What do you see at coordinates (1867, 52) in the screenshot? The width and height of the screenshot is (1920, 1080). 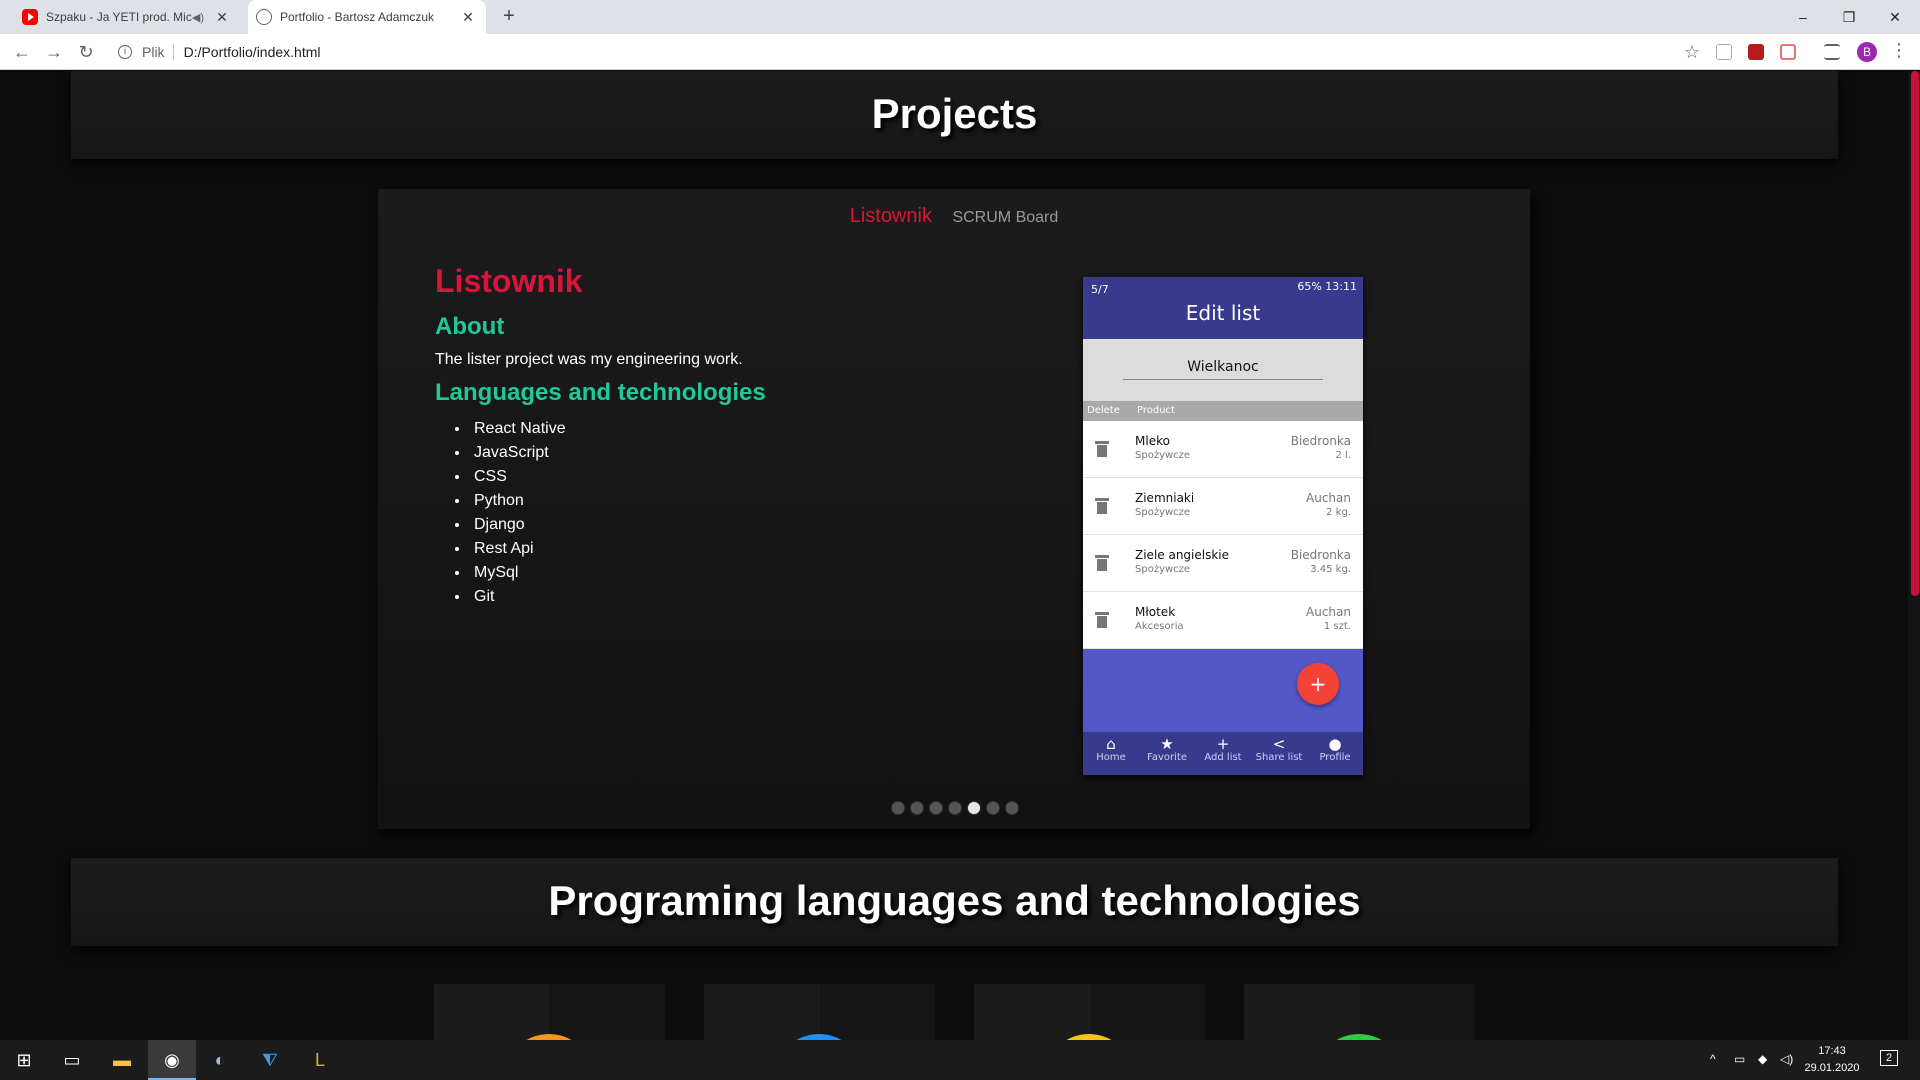 I see `profile-avatar: B` at bounding box center [1867, 52].